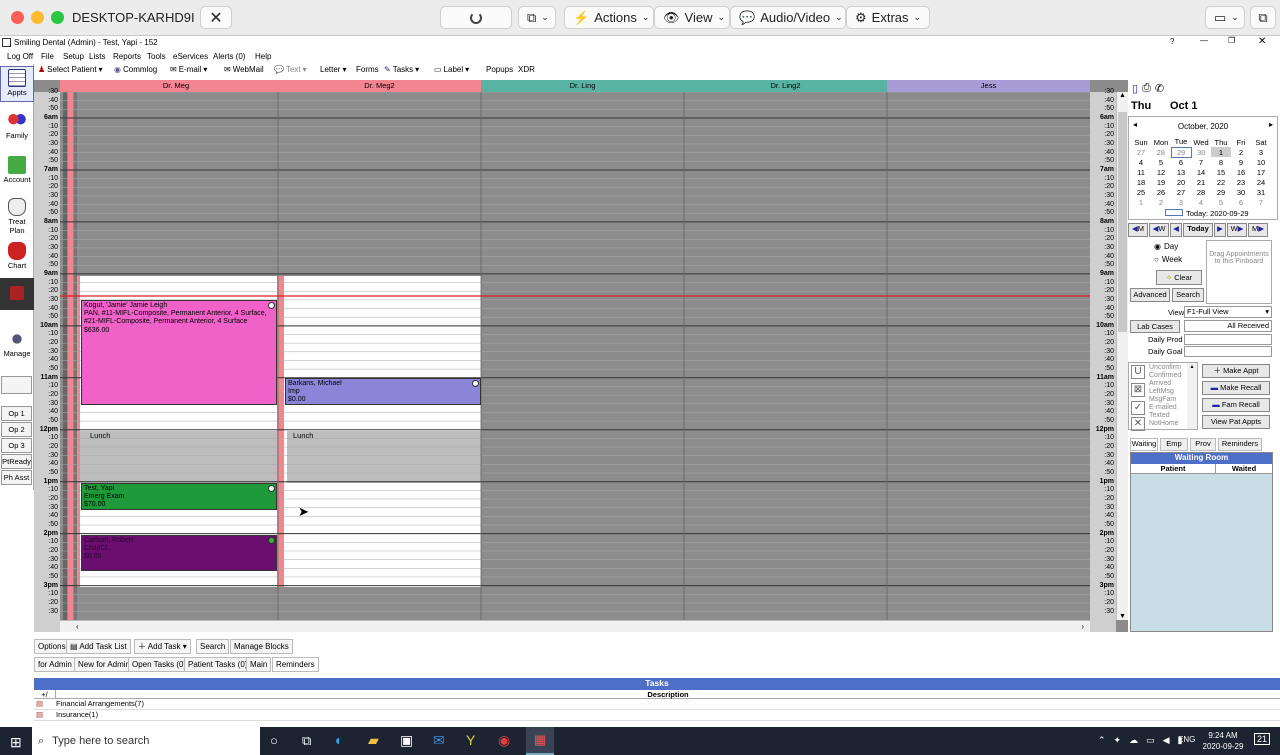 This screenshot has width=1280, height=755. I want to click on task-view-icon: ⧉, so click(306, 741).